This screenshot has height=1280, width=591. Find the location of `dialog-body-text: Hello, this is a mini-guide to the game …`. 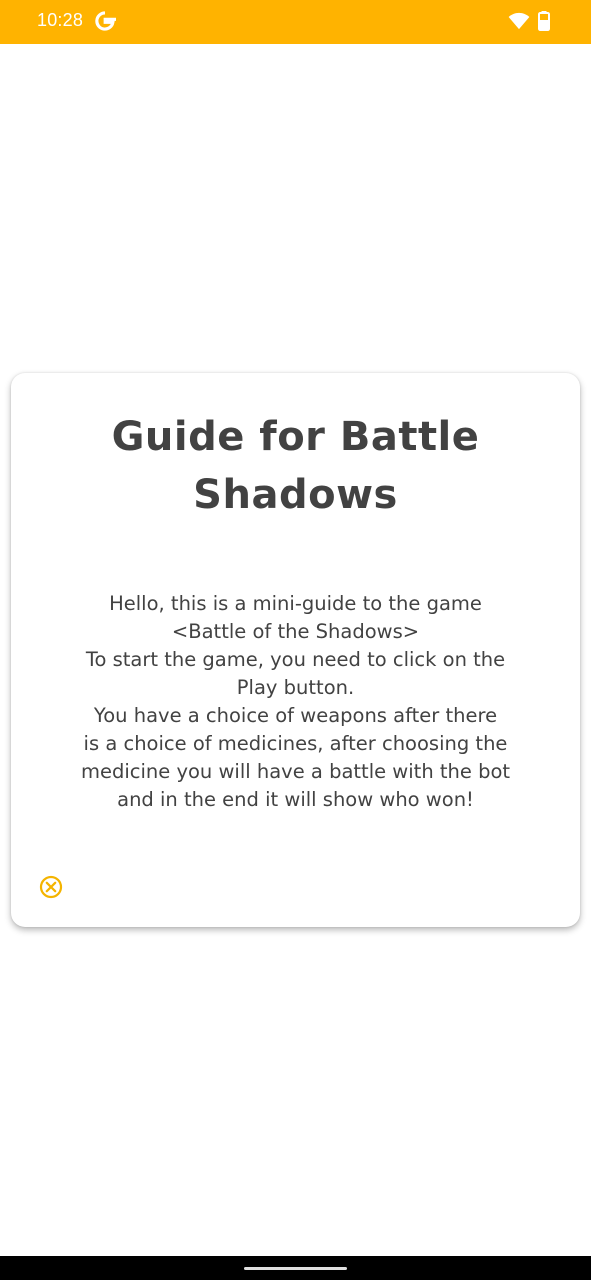

dialog-body-text: Hello, this is a mini-guide to the game … is located at coordinates (295, 701).